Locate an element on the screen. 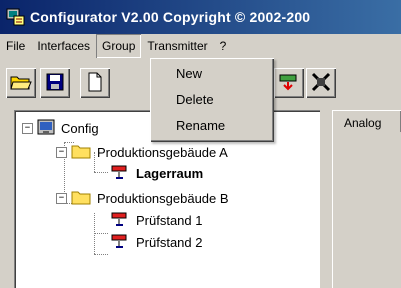  transmitter-icon is located at coordinates (289, 83).